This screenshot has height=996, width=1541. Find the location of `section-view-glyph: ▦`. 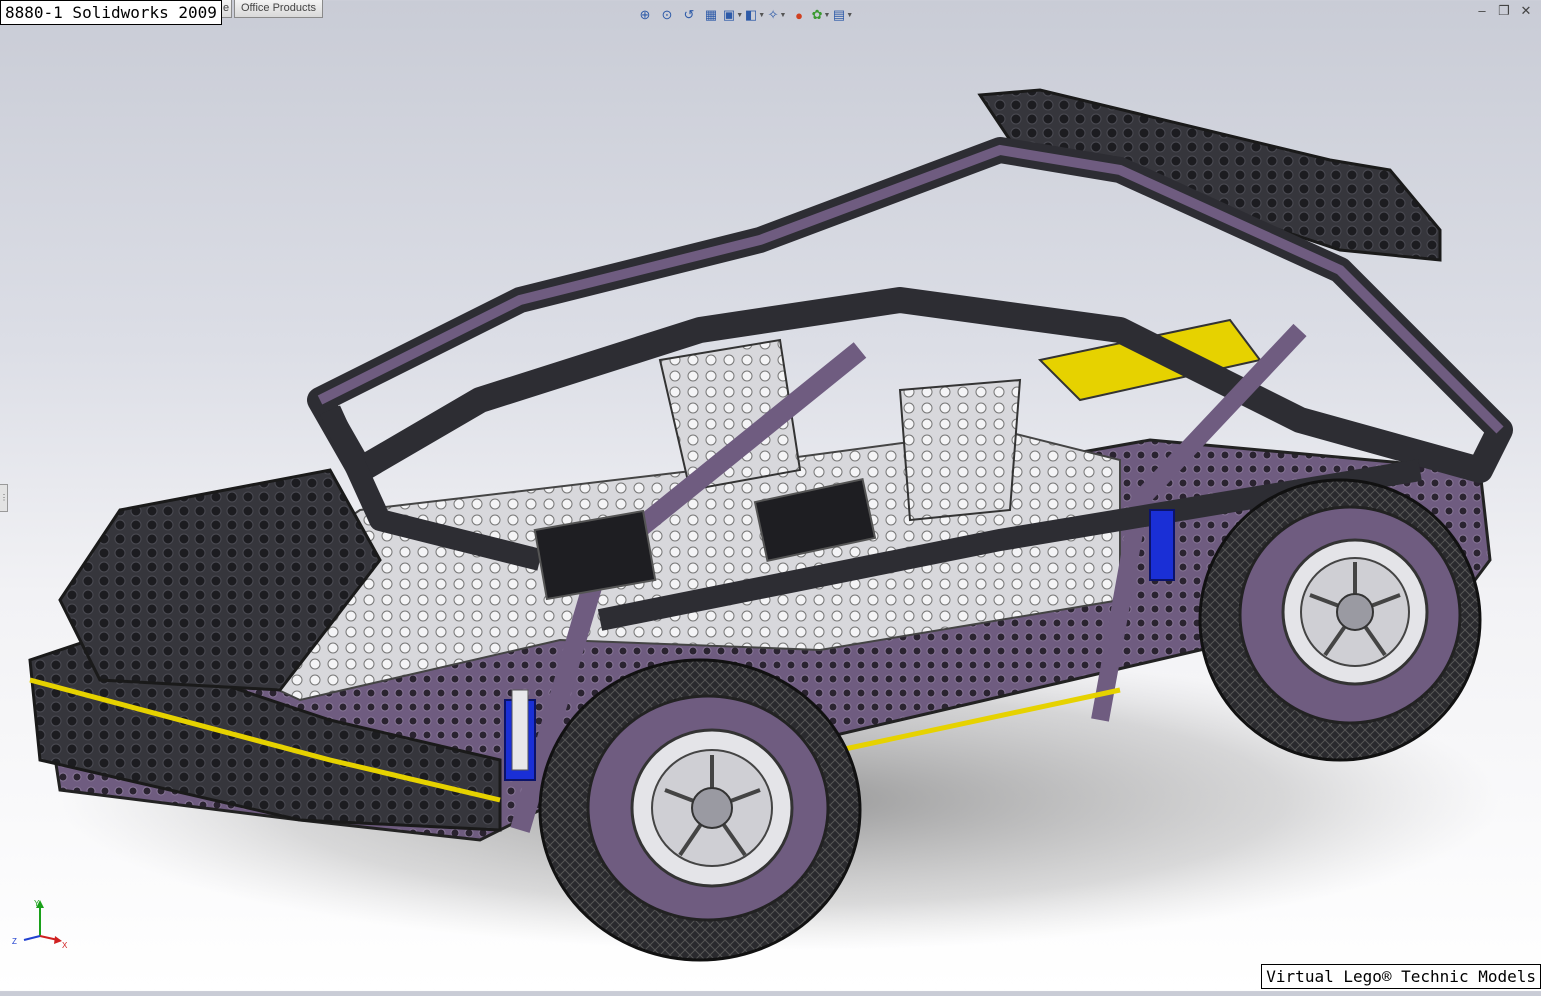

section-view-glyph: ▦ is located at coordinates (711, 14).